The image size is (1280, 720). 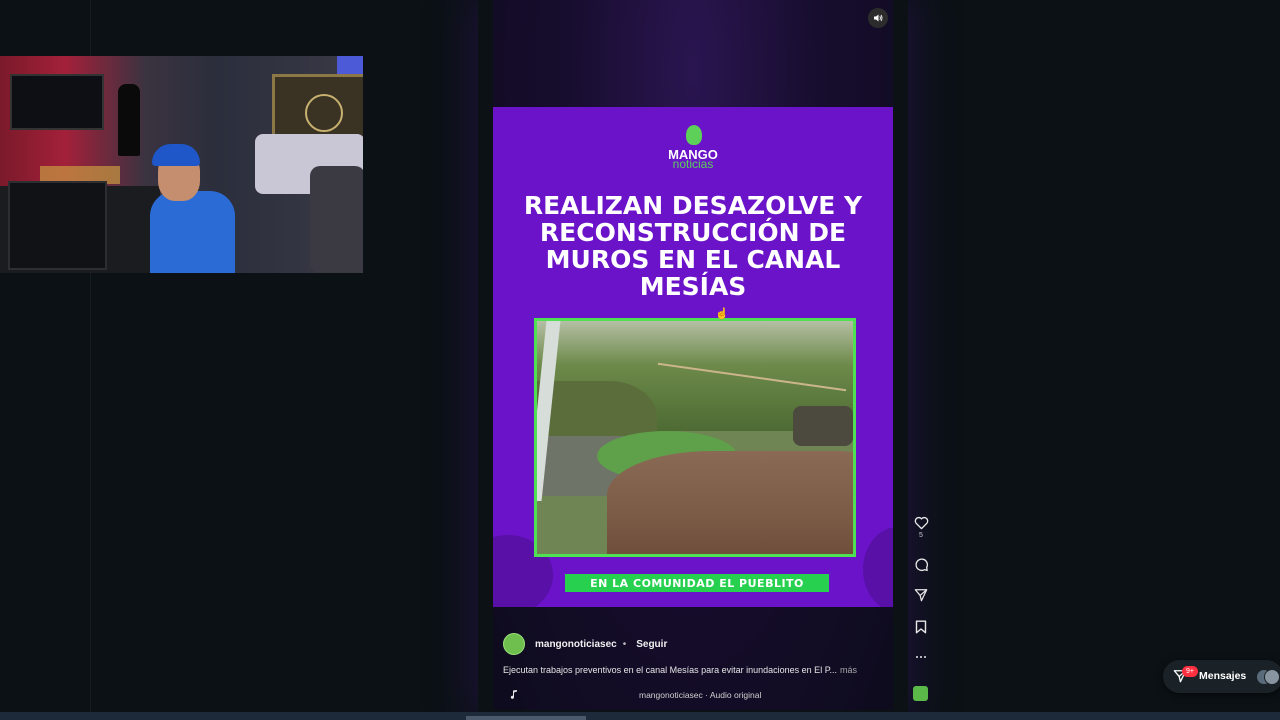 What do you see at coordinates (1190, 671) in the screenshot?
I see `messages-badge: 9+` at bounding box center [1190, 671].